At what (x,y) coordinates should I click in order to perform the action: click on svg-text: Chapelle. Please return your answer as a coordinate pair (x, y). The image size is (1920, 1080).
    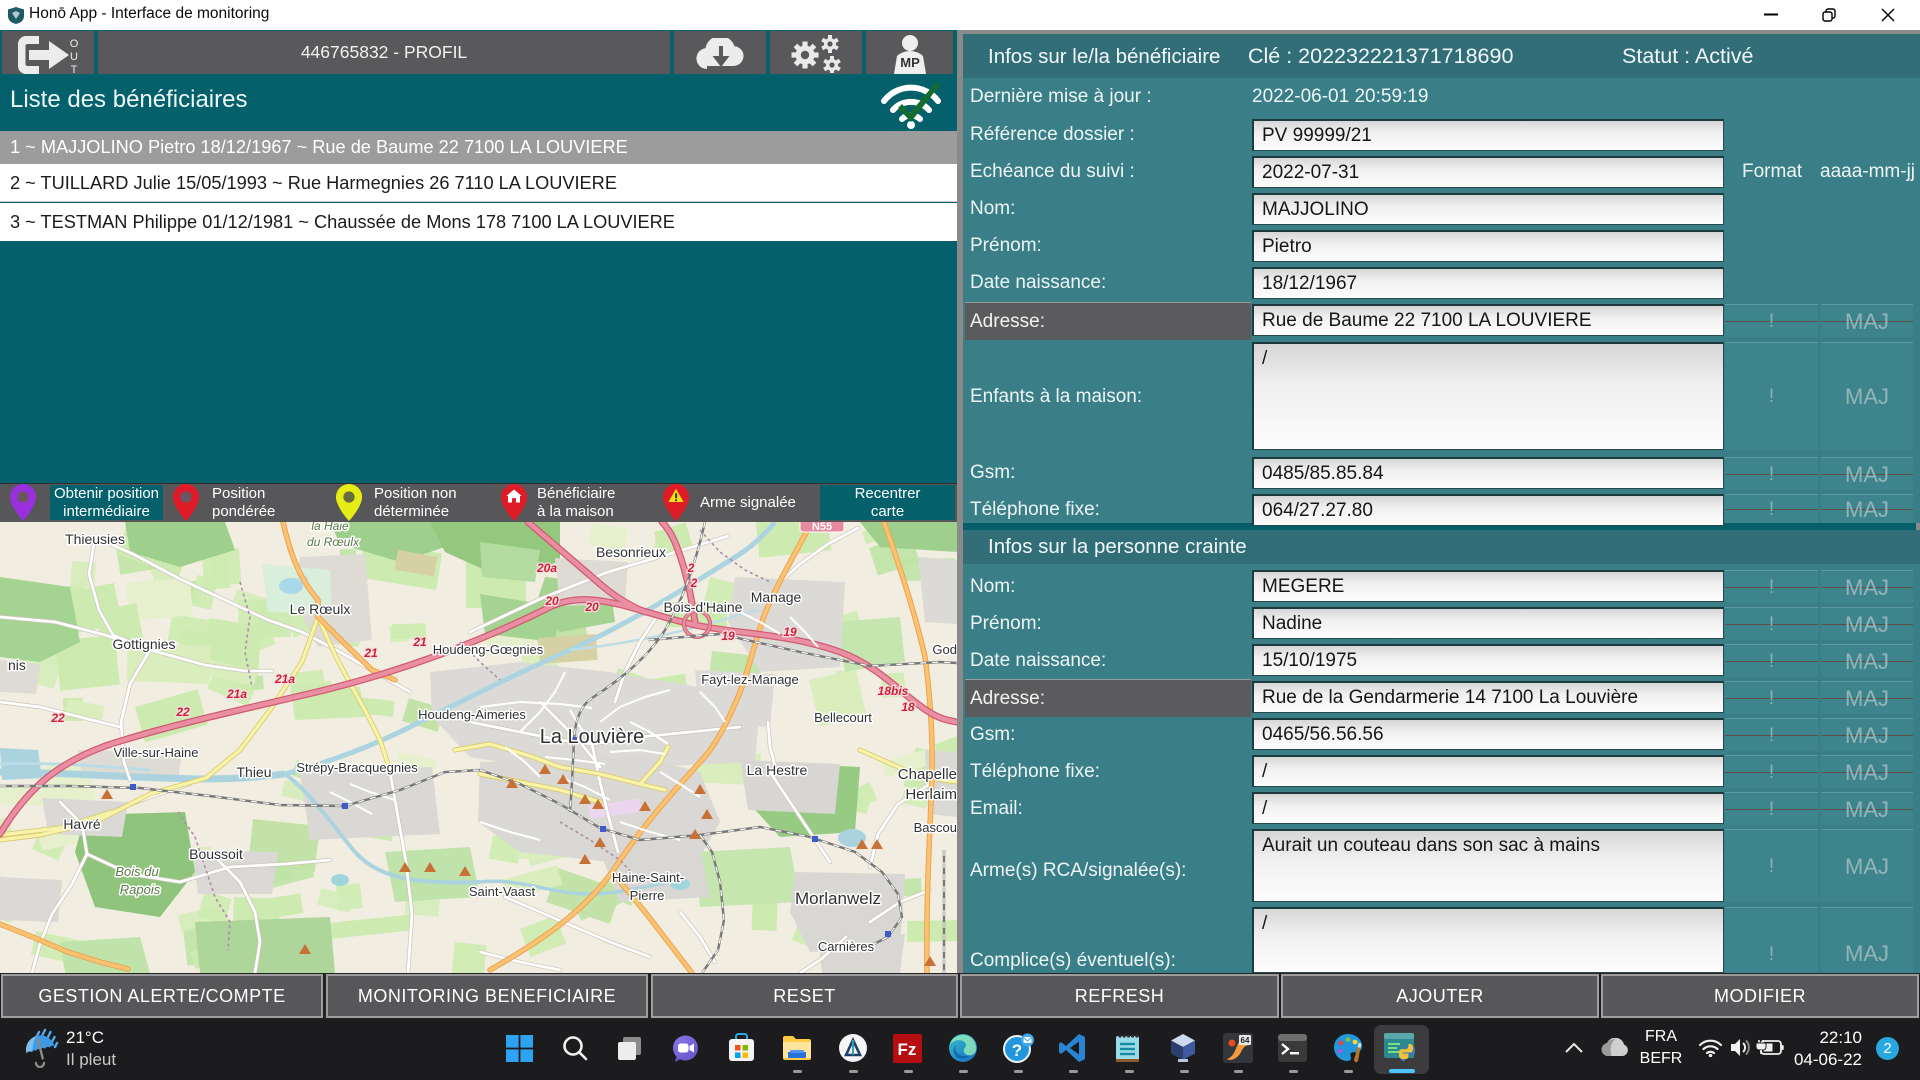
    Looking at the image, I should click on (927, 774).